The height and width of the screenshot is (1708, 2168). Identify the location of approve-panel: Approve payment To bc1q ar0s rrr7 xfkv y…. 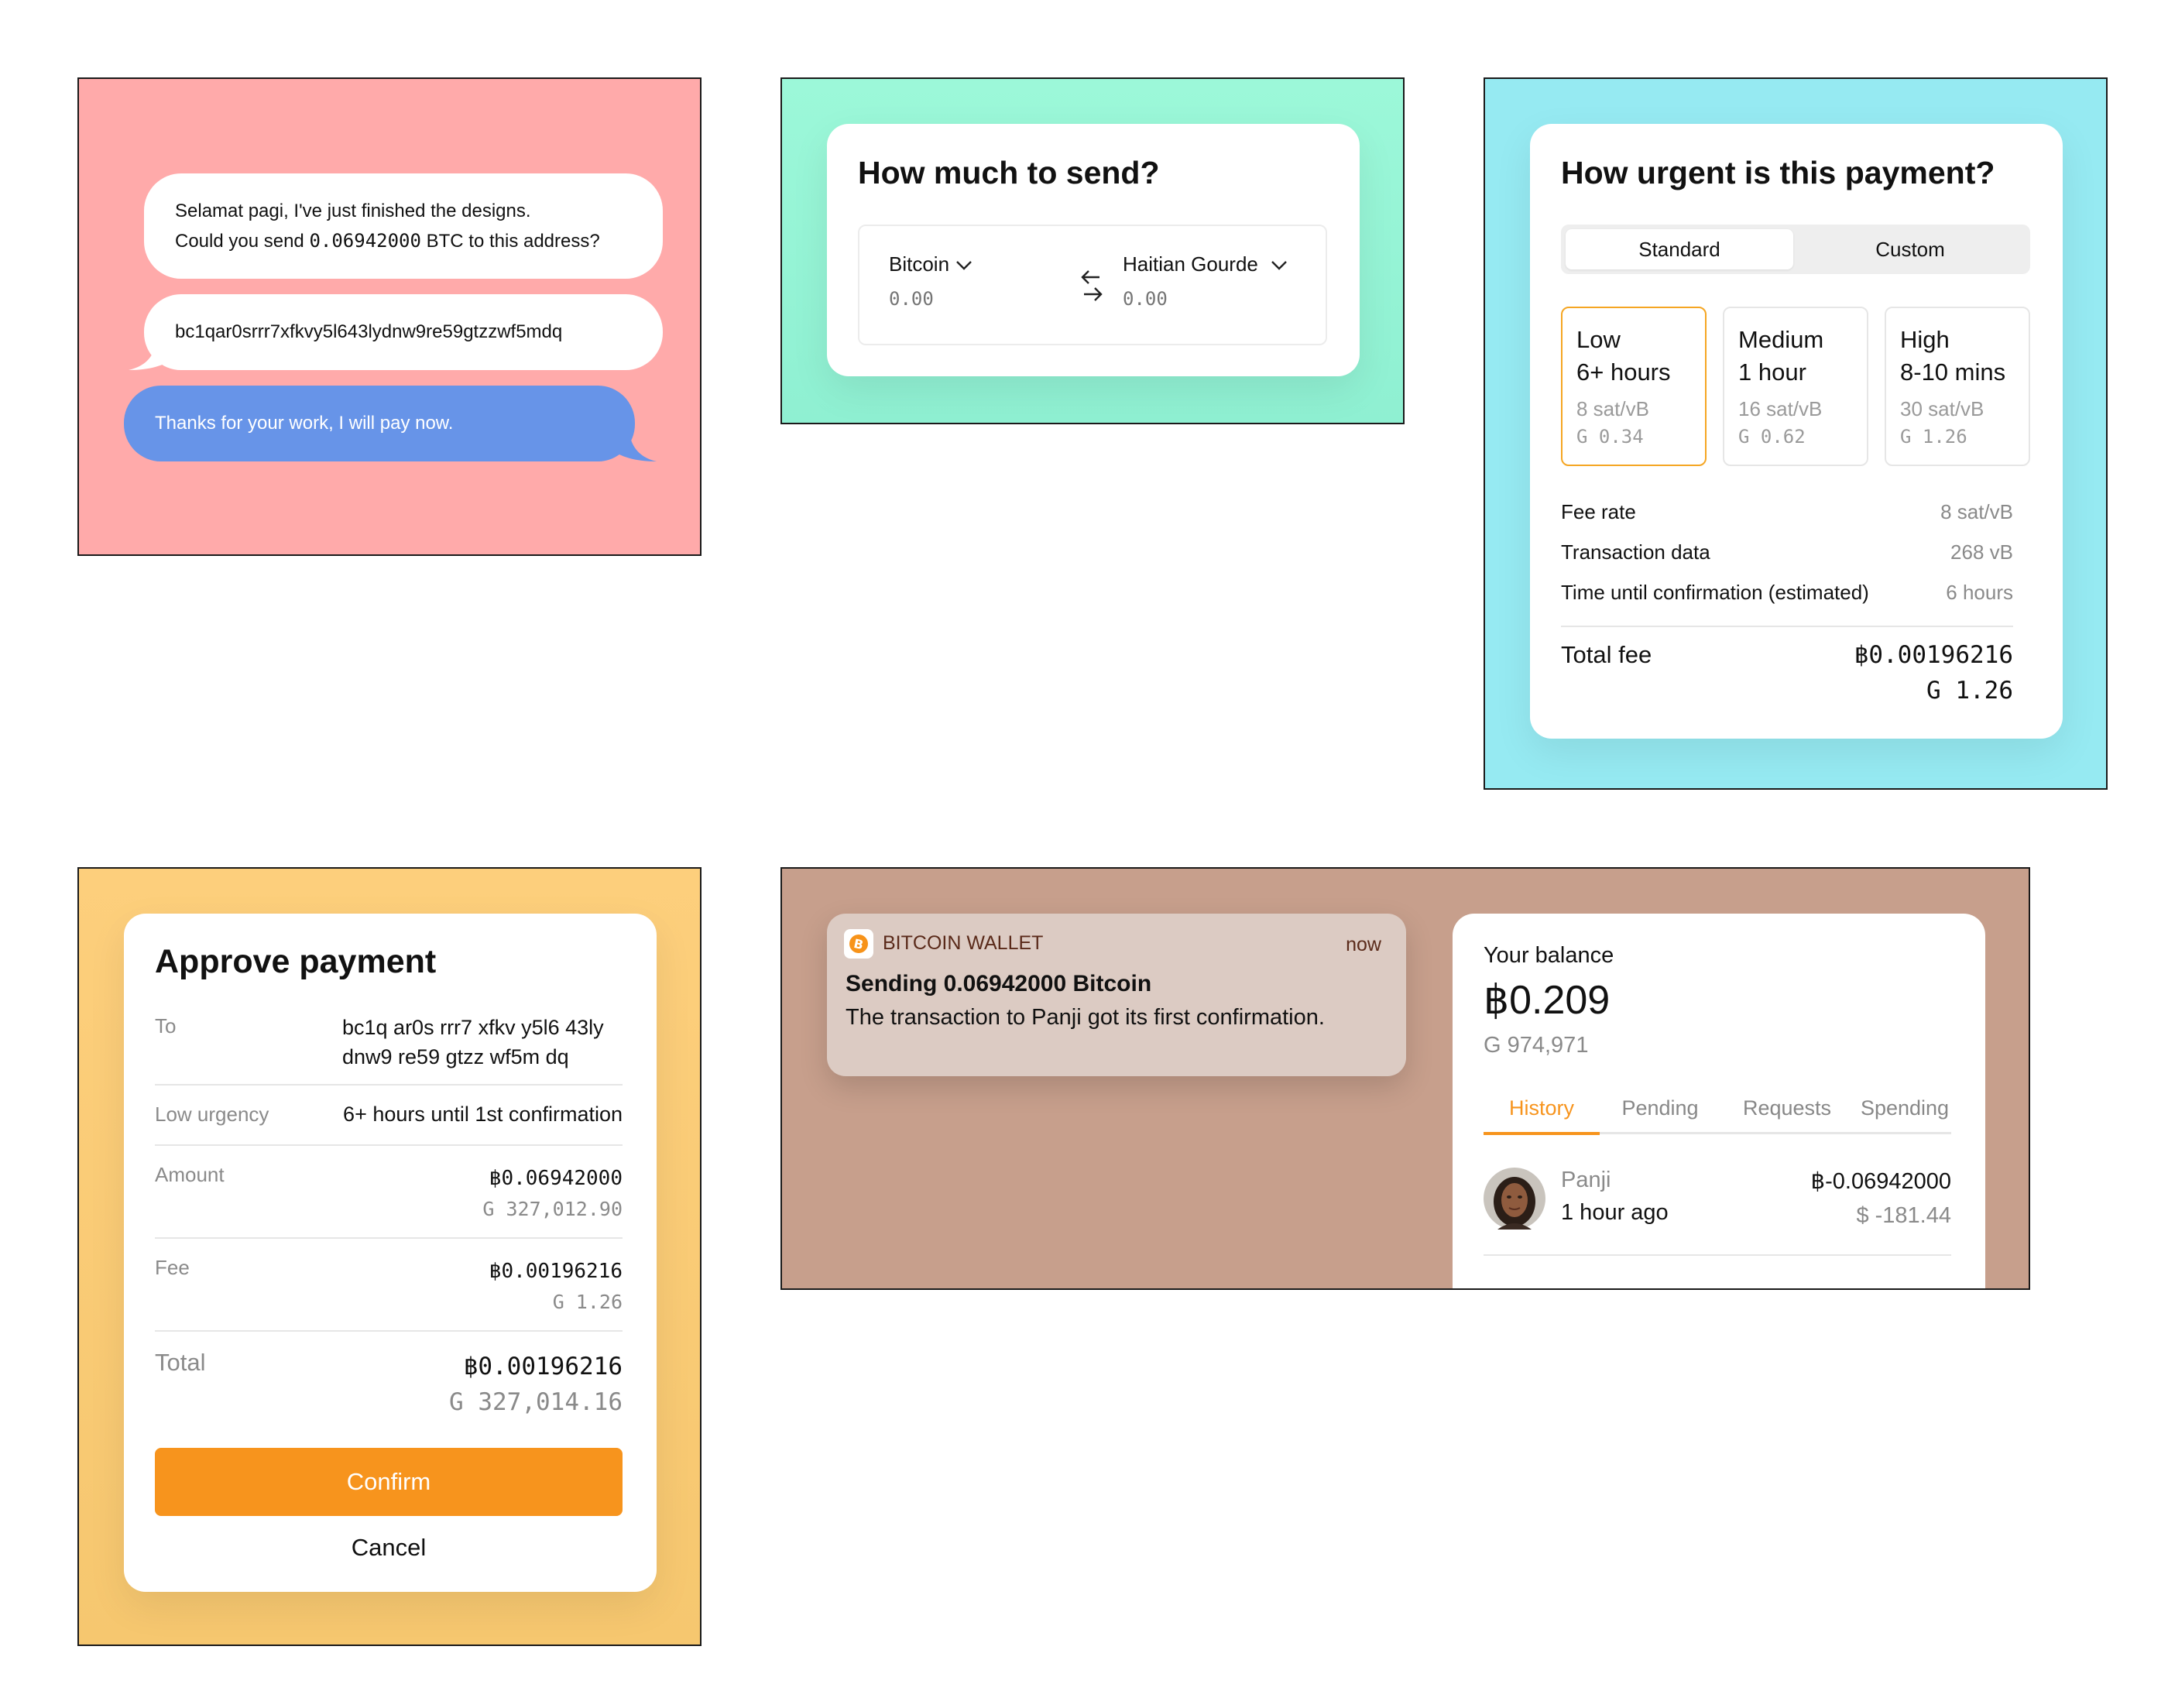
(389, 1256).